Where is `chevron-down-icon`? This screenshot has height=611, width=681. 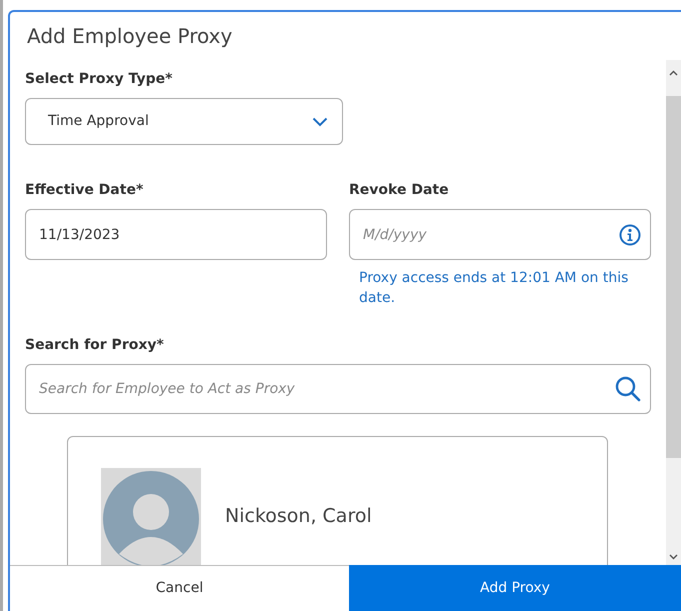
chevron-down-icon is located at coordinates (320, 121).